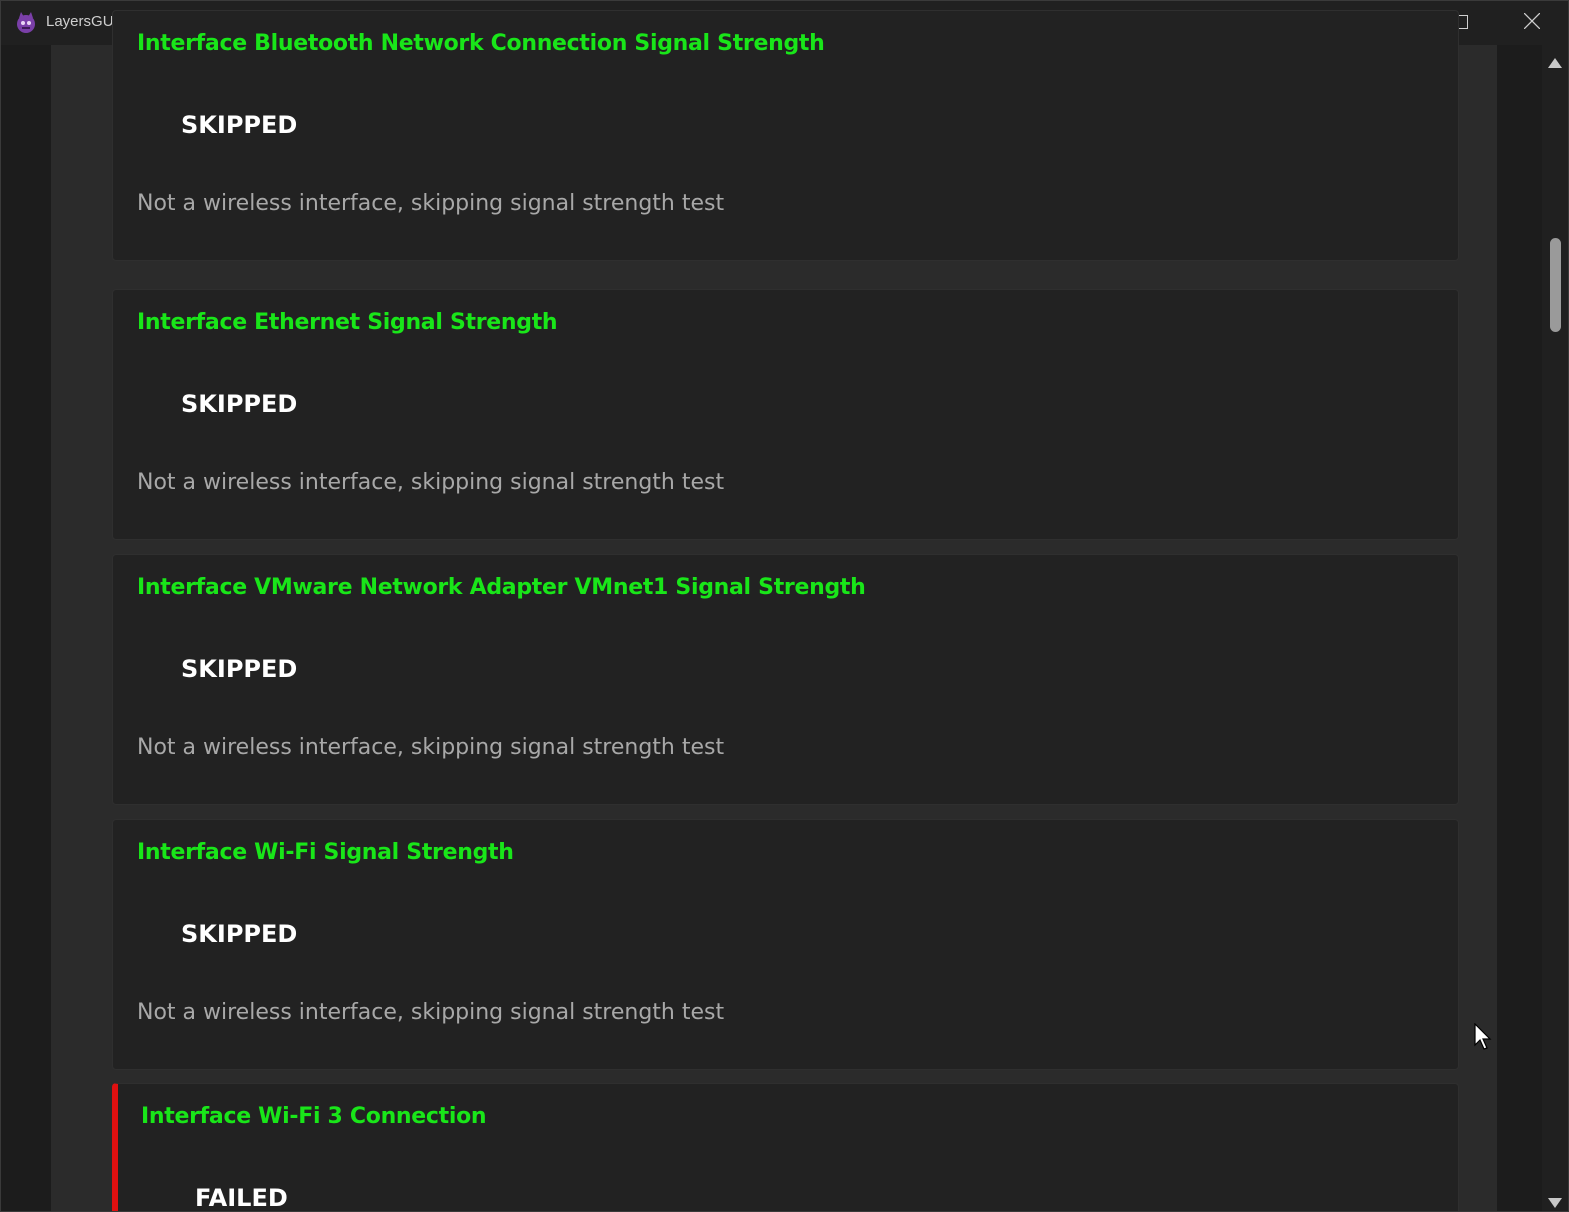 This screenshot has height=1212, width=1569. What do you see at coordinates (347, 322) in the screenshot?
I see `result-title: Interface Ethernet Signal Strength` at bounding box center [347, 322].